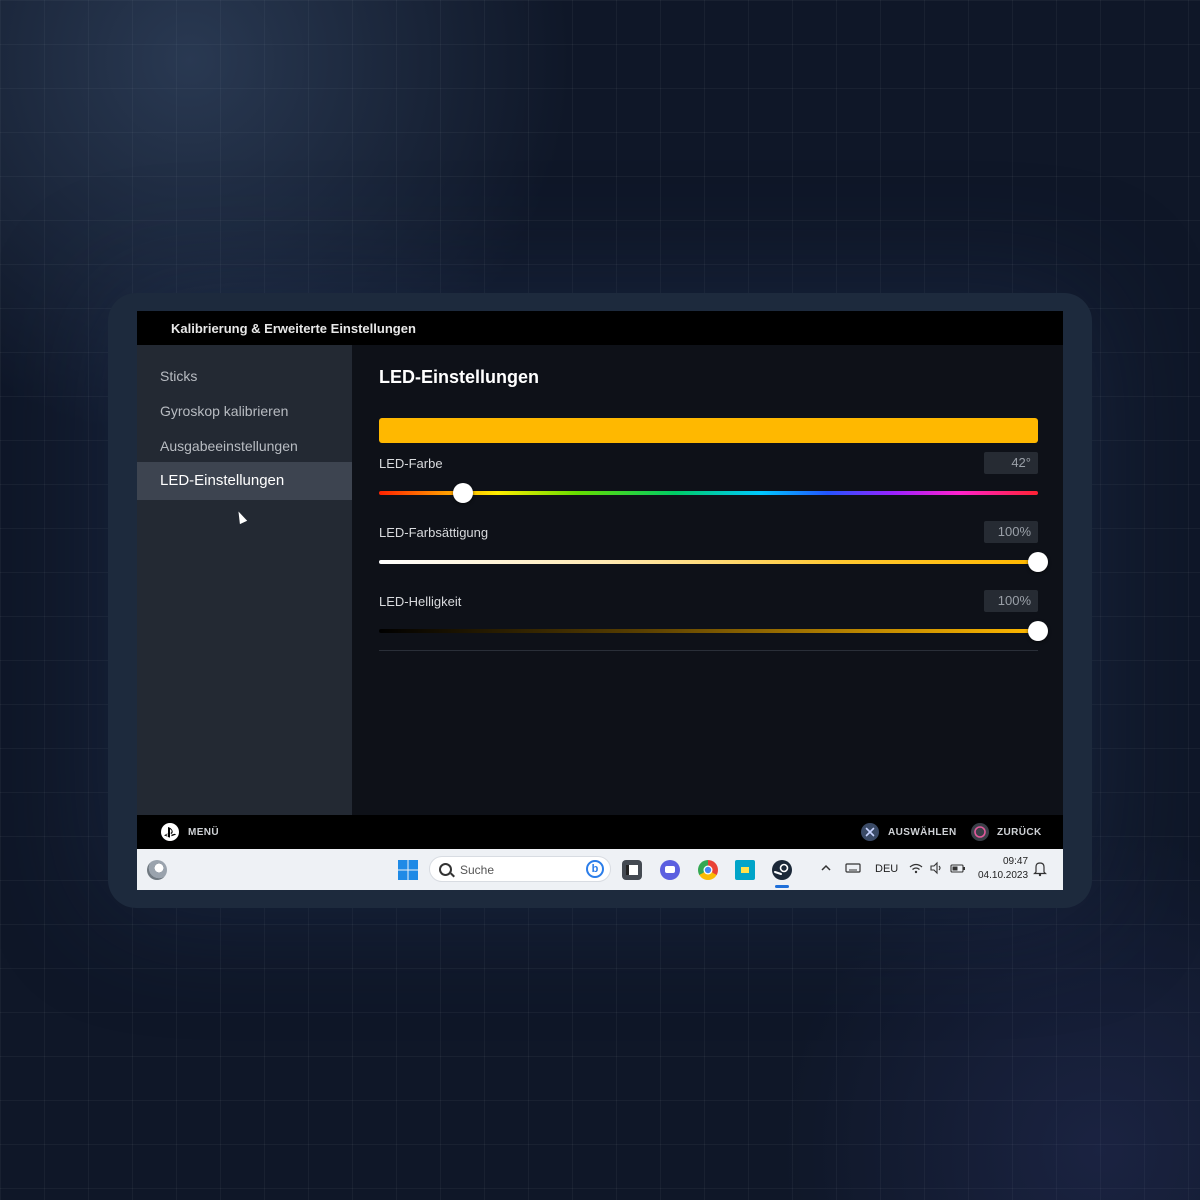 Image resolution: width=1200 pixels, height=1200 pixels. Describe the element at coordinates (958, 868) in the screenshot. I see `battery-icon` at that location.